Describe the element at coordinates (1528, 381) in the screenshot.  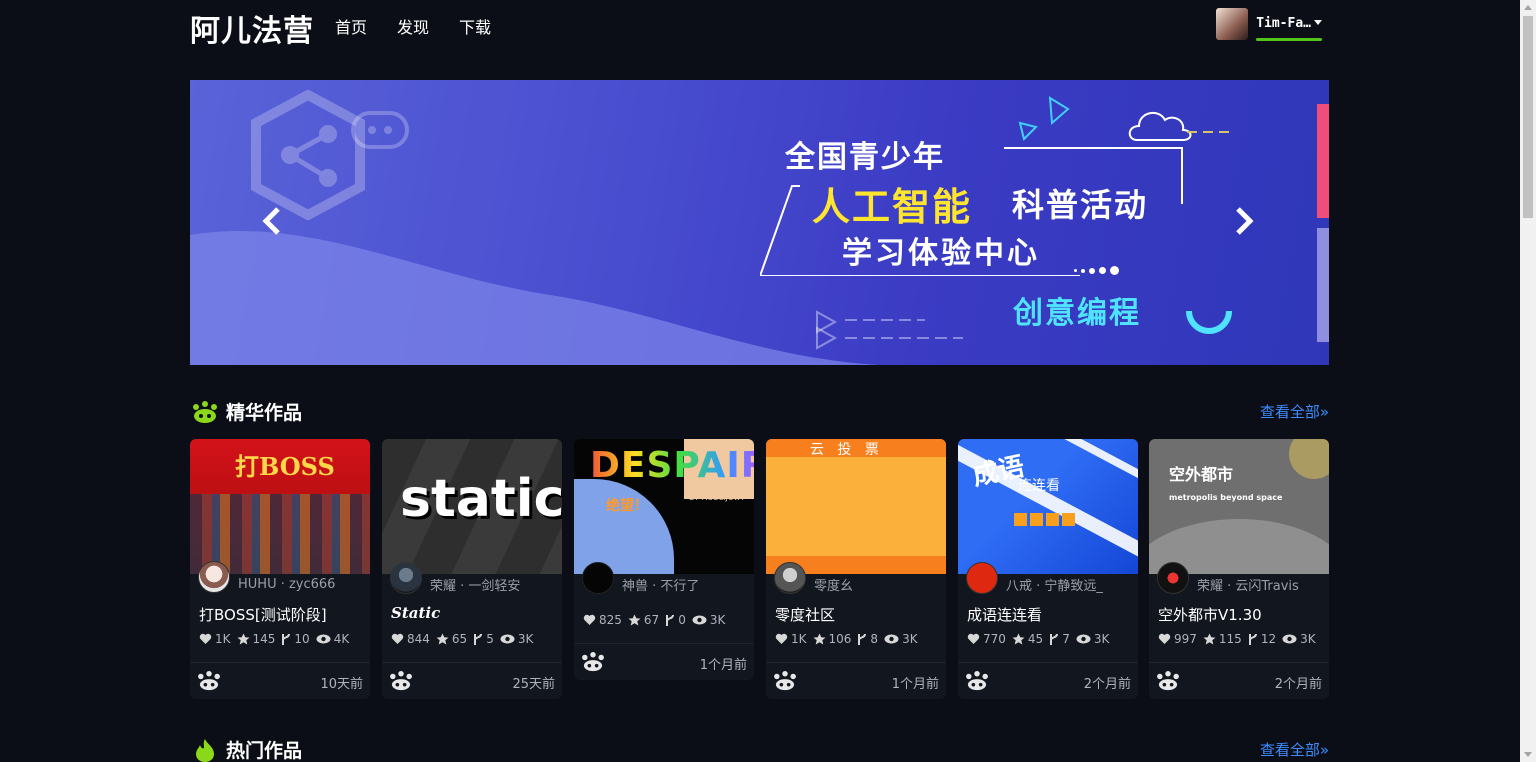
I see `page-scrollbar` at that location.